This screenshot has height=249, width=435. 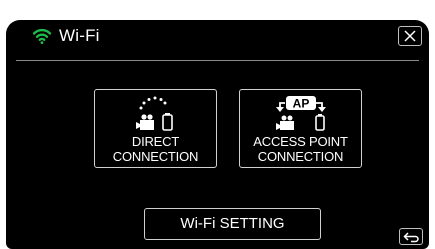 What do you see at coordinates (300, 141) in the screenshot?
I see `access-point-connection-line1: ACCESS POINT` at bounding box center [300, 141].